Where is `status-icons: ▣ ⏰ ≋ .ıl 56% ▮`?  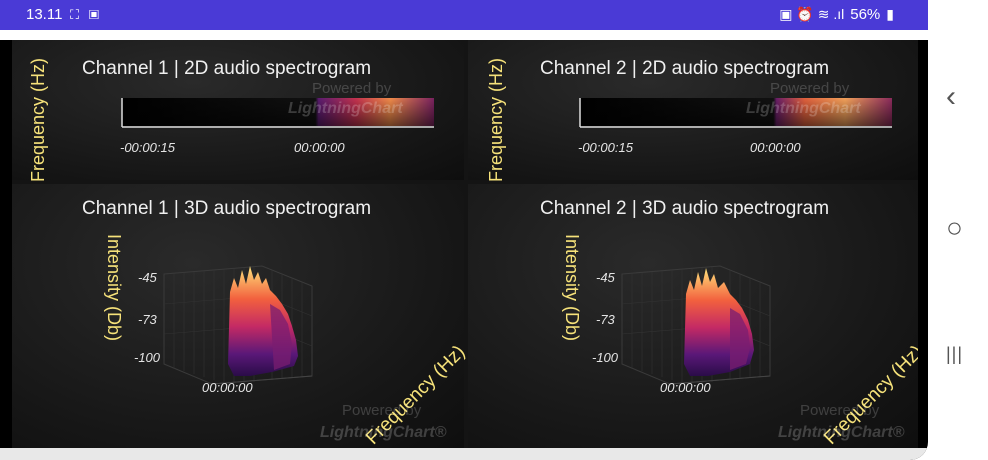 status-icons: ▣ ⏰ ≋ .ıl 56% ▮ is located at coordinates (836, 14).